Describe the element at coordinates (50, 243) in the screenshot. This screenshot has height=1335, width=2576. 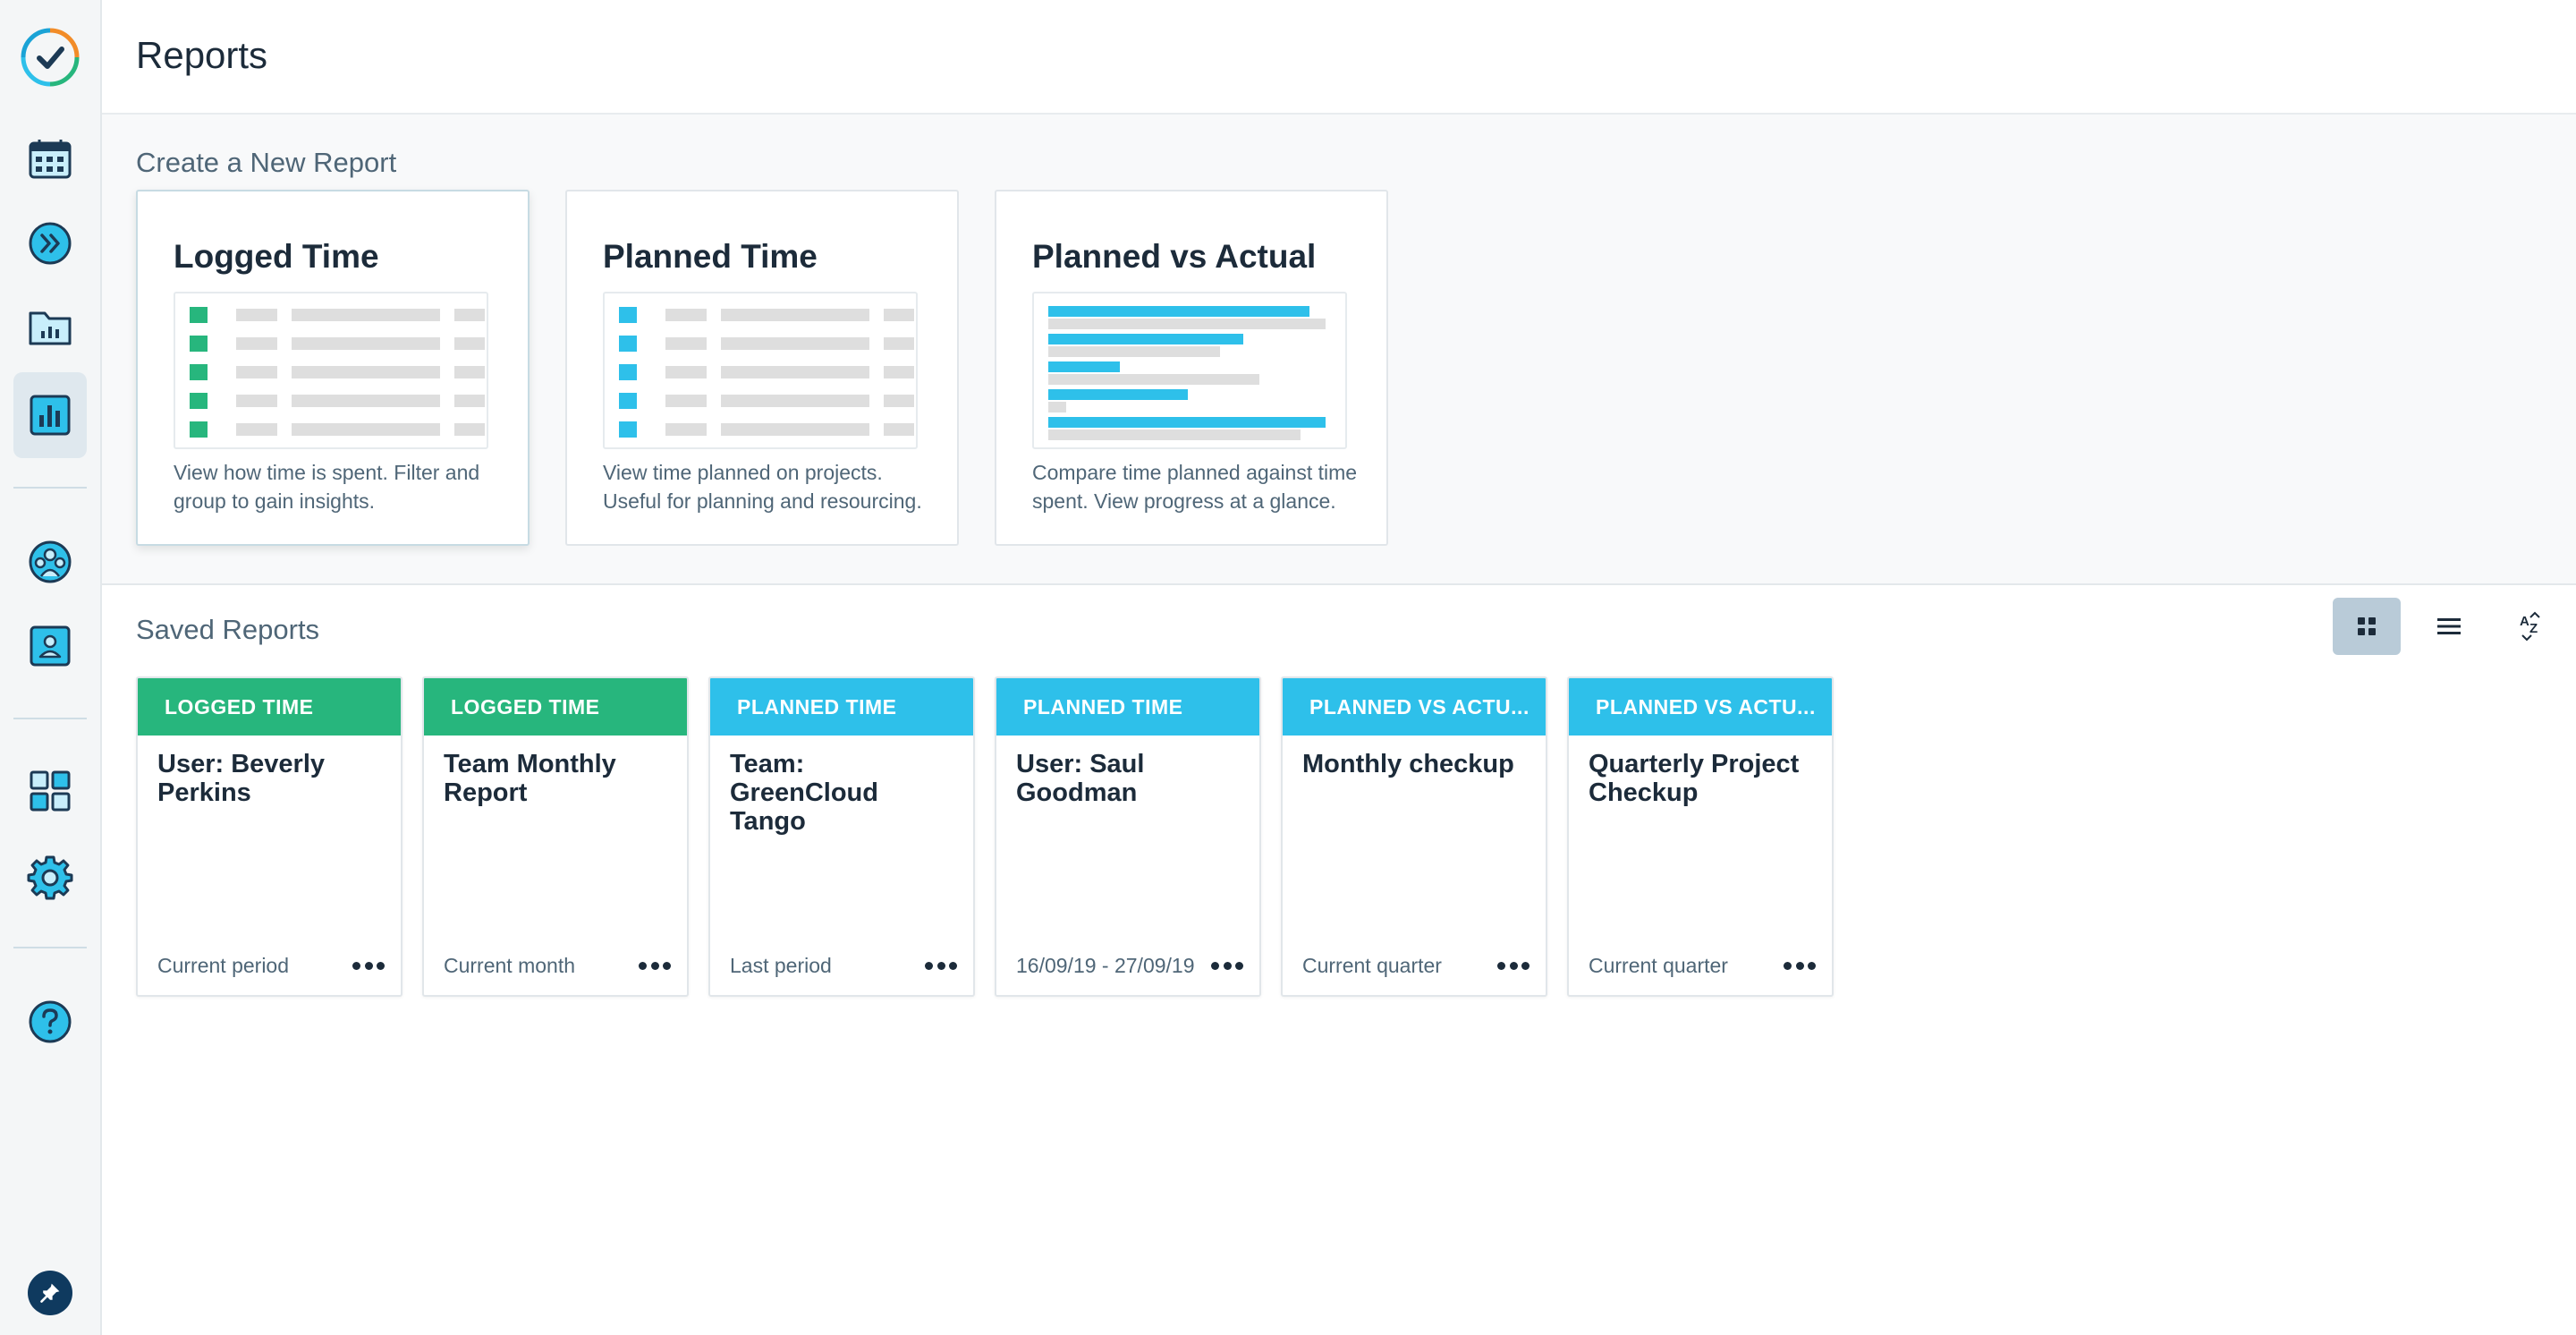
I see `double-chevron-right-icon` at that location.